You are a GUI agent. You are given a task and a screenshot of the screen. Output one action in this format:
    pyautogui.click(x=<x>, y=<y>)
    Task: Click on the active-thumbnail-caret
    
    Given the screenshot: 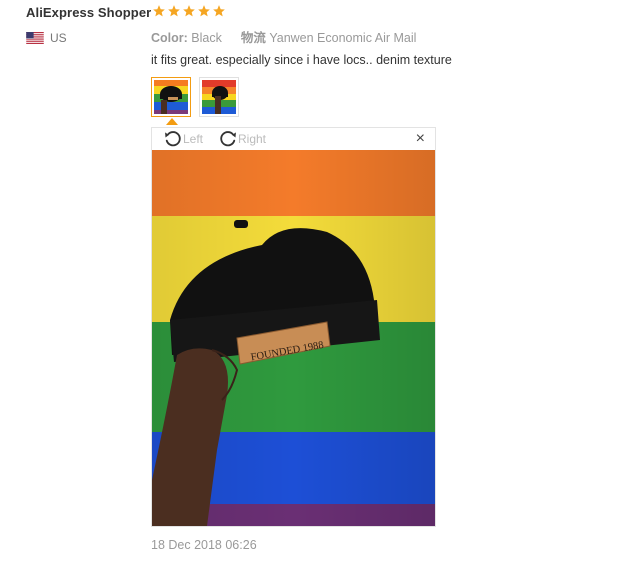 What is the action you would take?
    pyautogui.click(x=172, y=121)
    